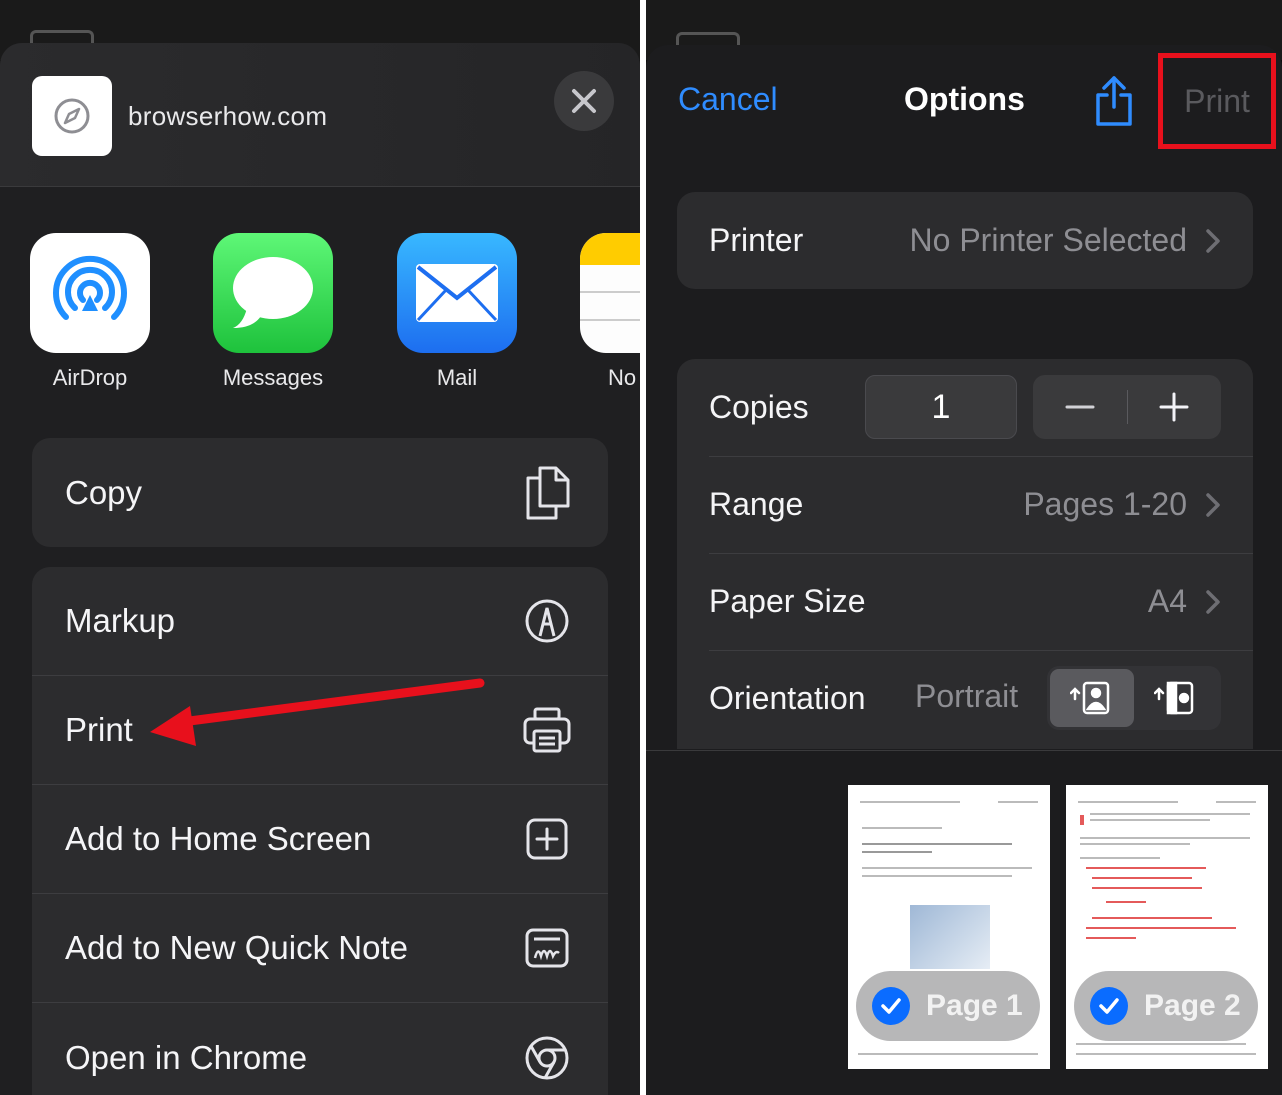  I want to click on markup-icon, so click(547, 621).